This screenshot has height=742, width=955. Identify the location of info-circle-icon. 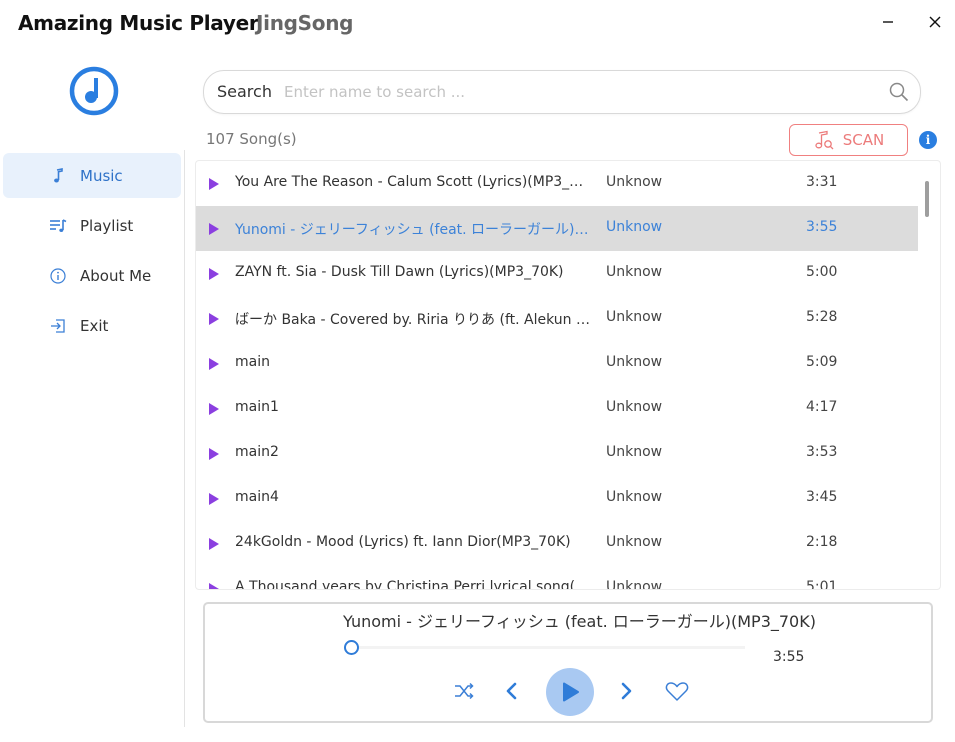
(58, 276).